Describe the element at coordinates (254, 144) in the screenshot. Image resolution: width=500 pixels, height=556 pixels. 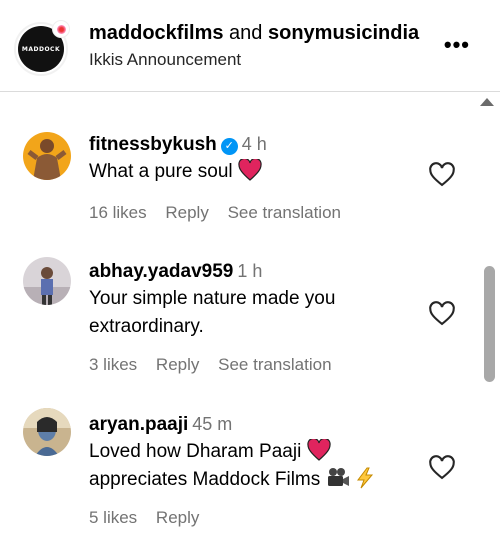
I see `comment-timestamp: 4 h` at that location.